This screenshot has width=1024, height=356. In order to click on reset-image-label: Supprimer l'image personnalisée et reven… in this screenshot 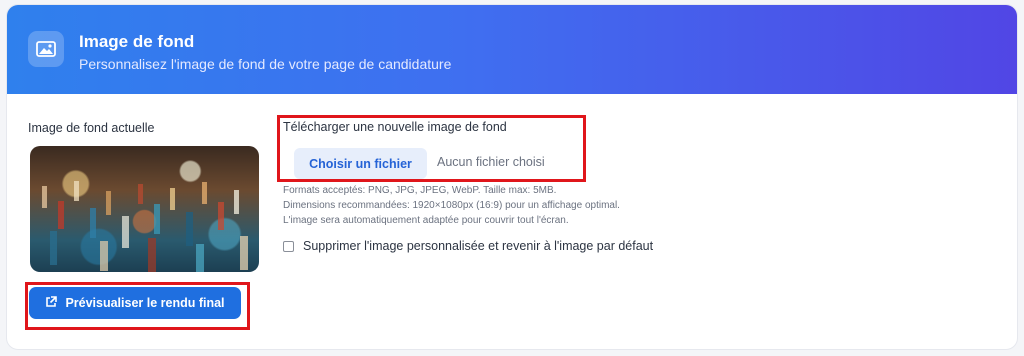, I will do `click(478, 246)`.